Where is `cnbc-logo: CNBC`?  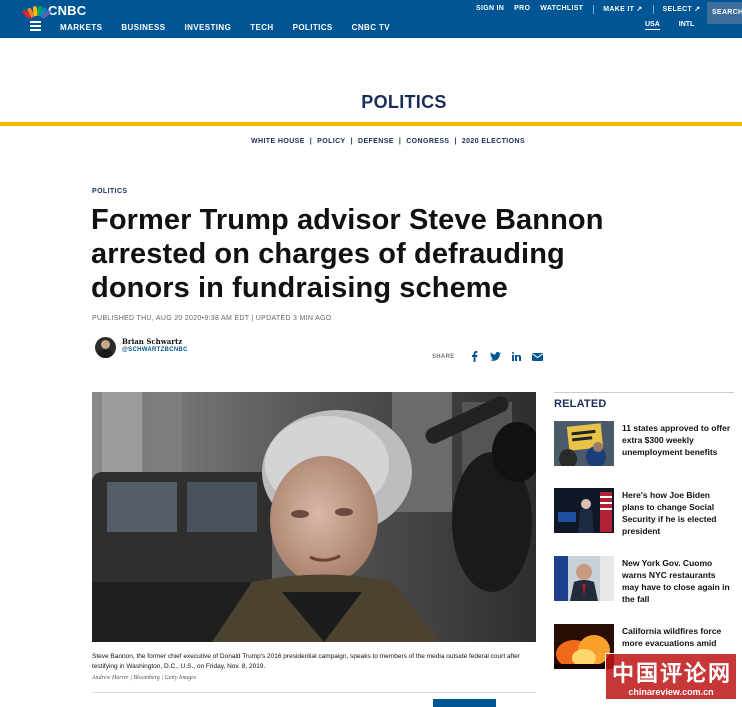
cnbc-logo: CNBC is located at coordinates (54, 11).